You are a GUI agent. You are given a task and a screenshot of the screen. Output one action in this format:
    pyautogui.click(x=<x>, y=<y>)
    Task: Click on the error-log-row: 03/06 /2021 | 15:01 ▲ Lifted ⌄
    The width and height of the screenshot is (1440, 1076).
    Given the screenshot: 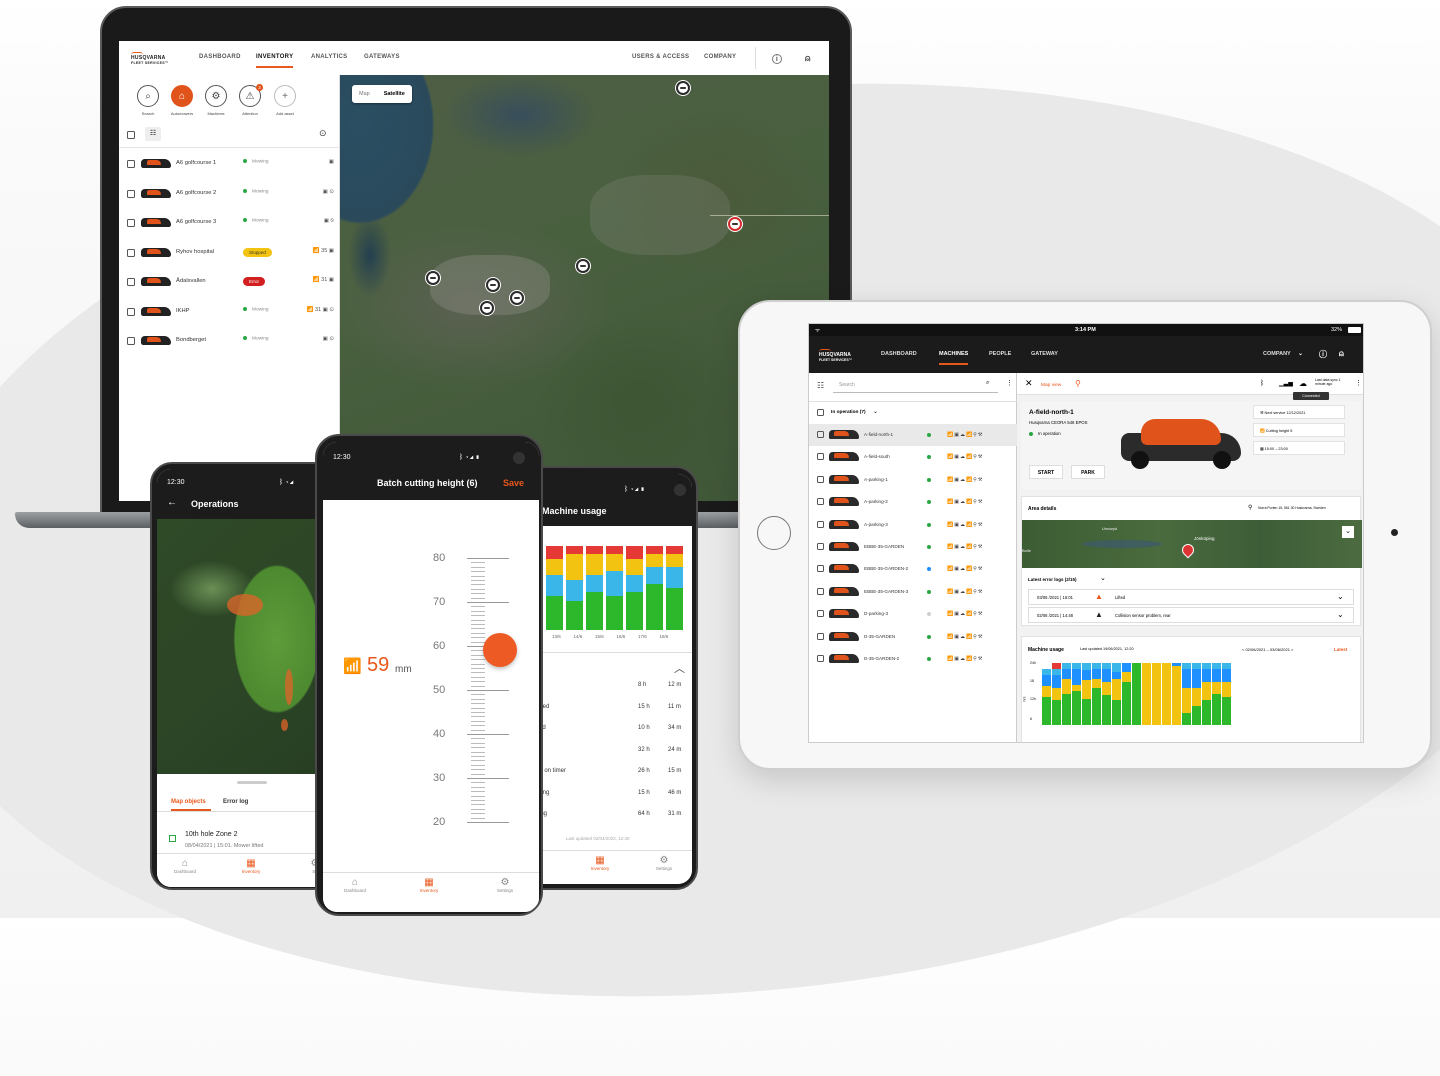 What is the action you would take?
    pyautogui.click(x=1191, y=597)
    